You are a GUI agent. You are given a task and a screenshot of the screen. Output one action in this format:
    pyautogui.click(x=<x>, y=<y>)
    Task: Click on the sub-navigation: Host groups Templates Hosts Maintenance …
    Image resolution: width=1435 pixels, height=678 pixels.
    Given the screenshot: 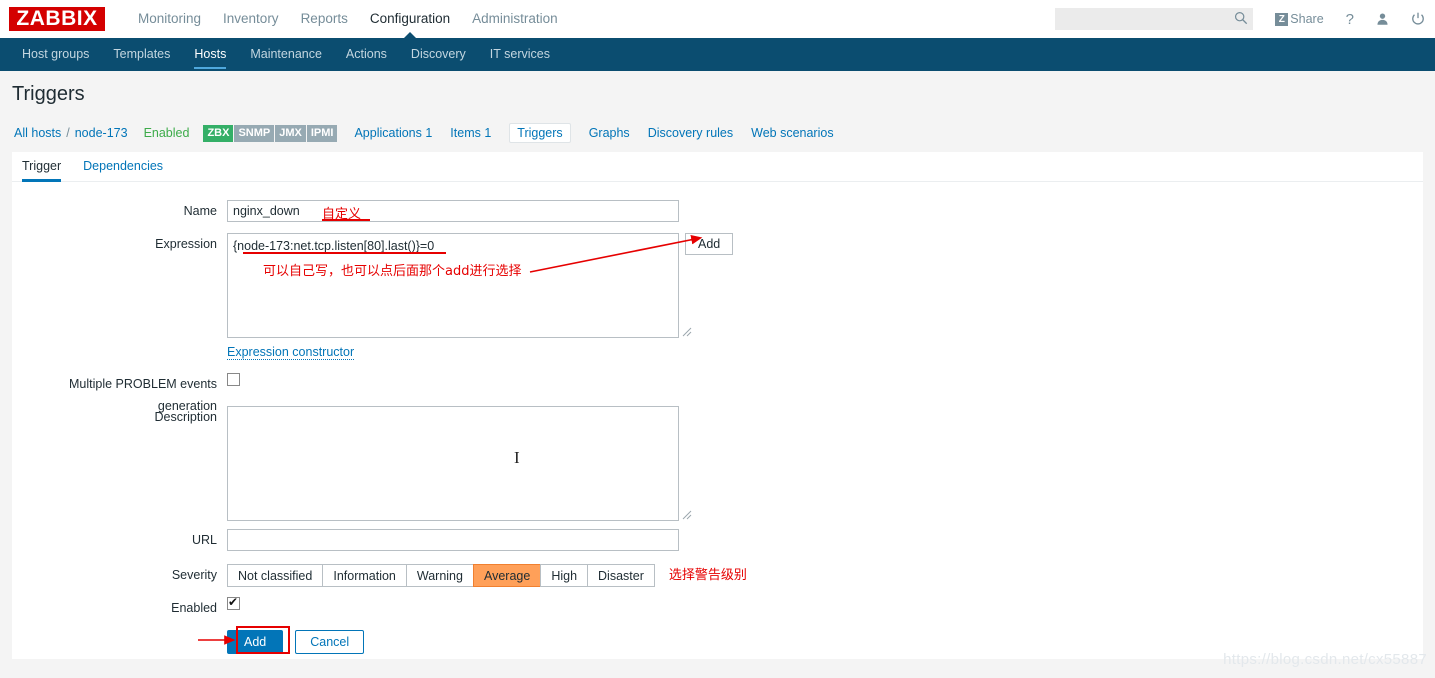 What is the action you would take?
    pyautogui.click(x=717, y=54)
    